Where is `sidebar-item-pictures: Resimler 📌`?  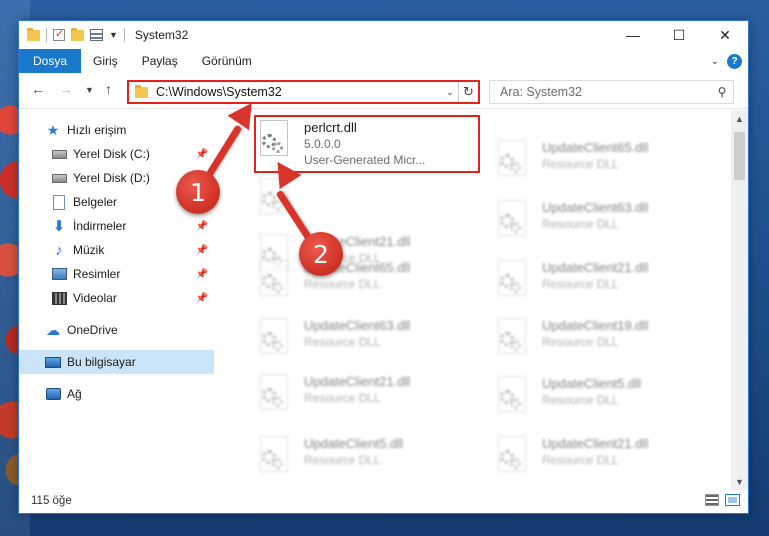 sidebar-item-pictures: Resimler 📌 is located at coordinates (116, 274).